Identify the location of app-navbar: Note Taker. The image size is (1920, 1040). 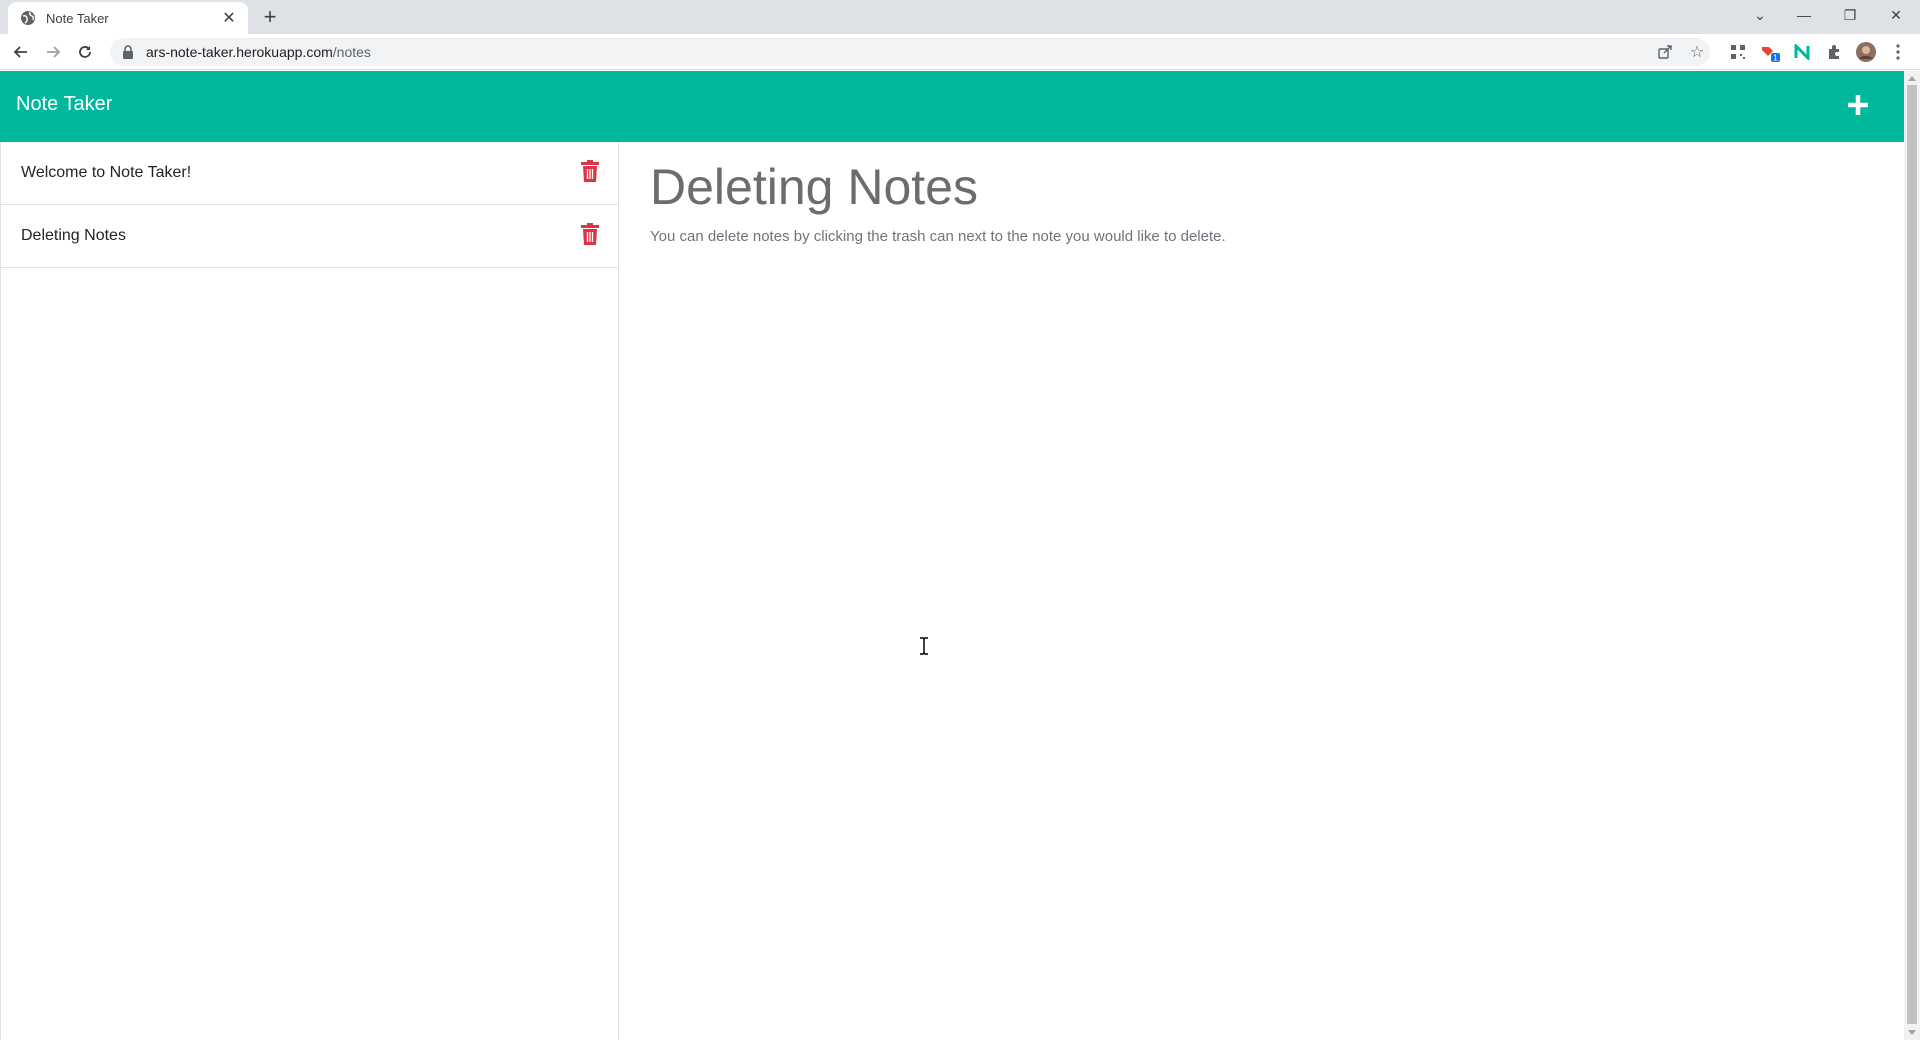
(952, 106).